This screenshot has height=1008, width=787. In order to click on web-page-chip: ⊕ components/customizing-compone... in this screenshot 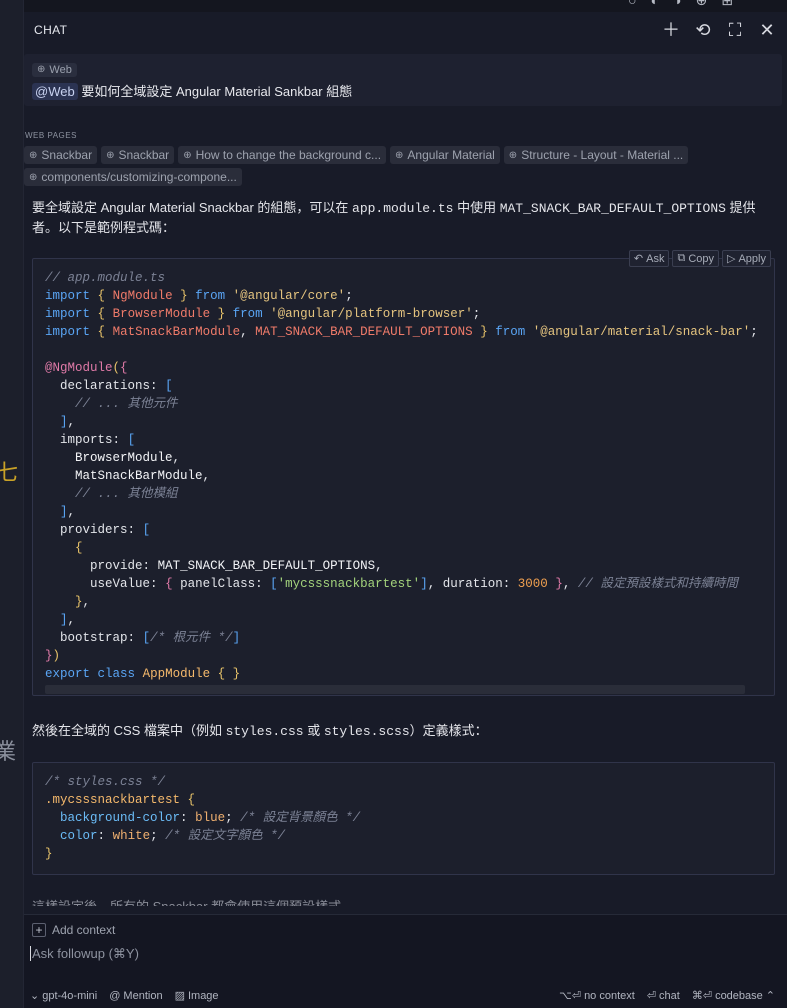, I will do `click(133, 177)`.